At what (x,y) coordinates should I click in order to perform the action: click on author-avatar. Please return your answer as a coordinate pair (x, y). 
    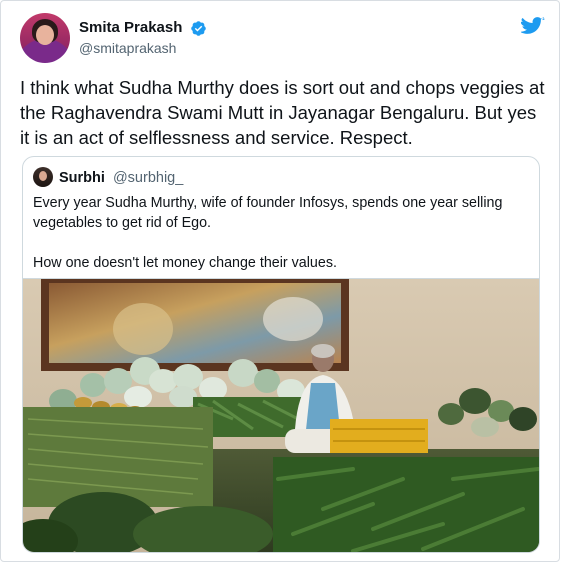
    Looking at the image, I should click on (45, 38).